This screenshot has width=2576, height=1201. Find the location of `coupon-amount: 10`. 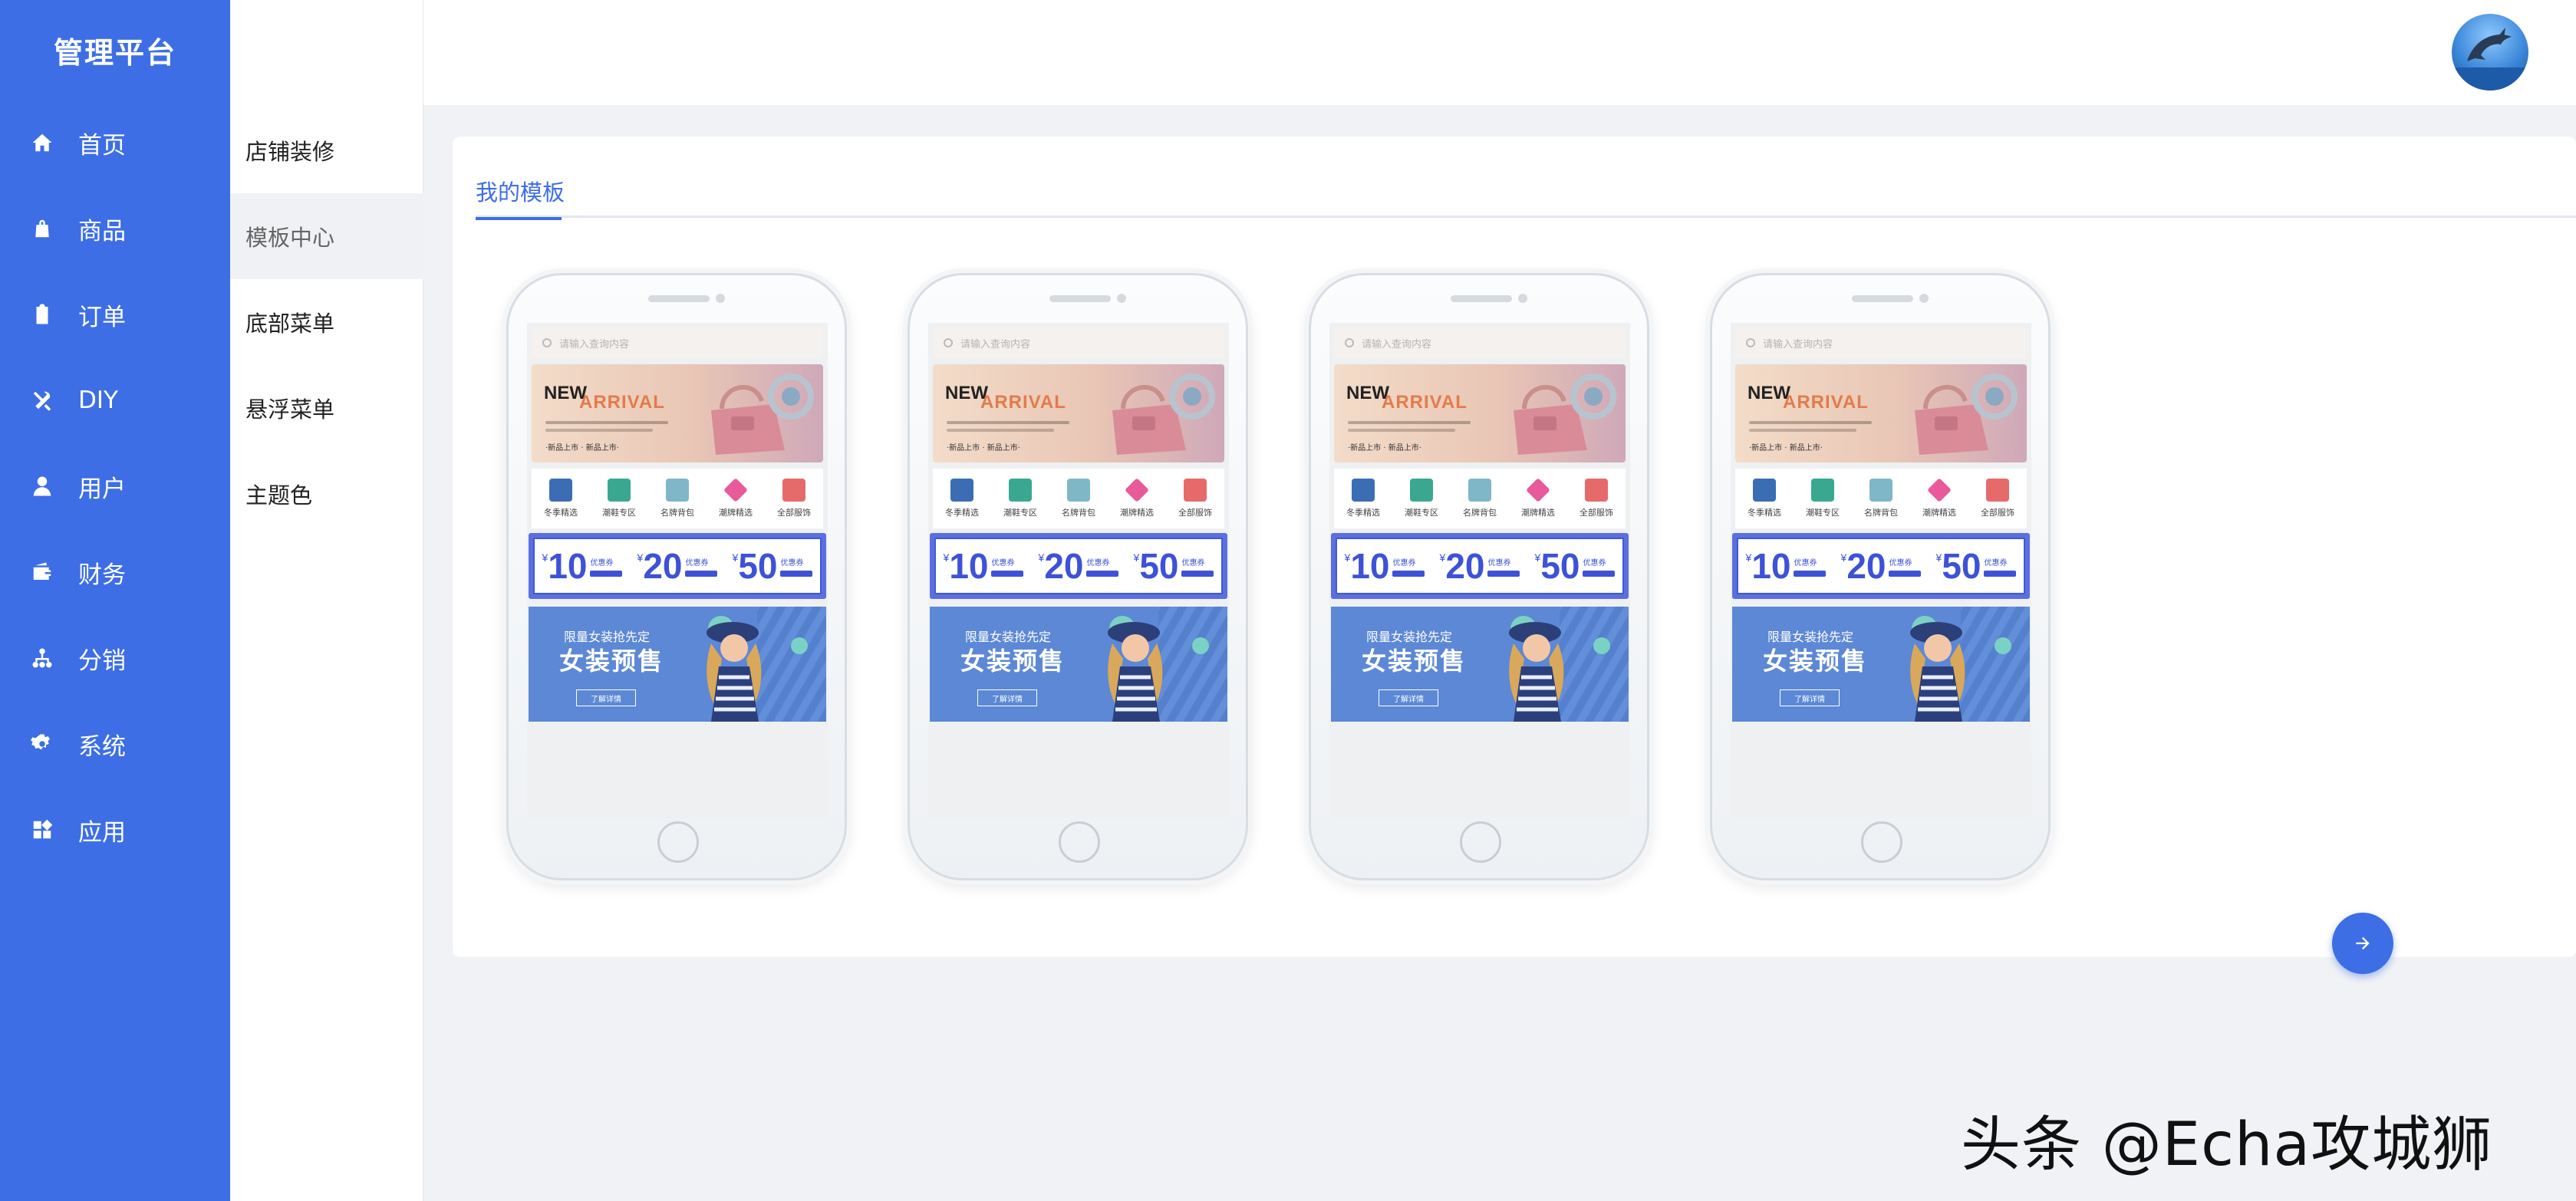

coupon-amount: 10 is located at coordinates (568, 566).